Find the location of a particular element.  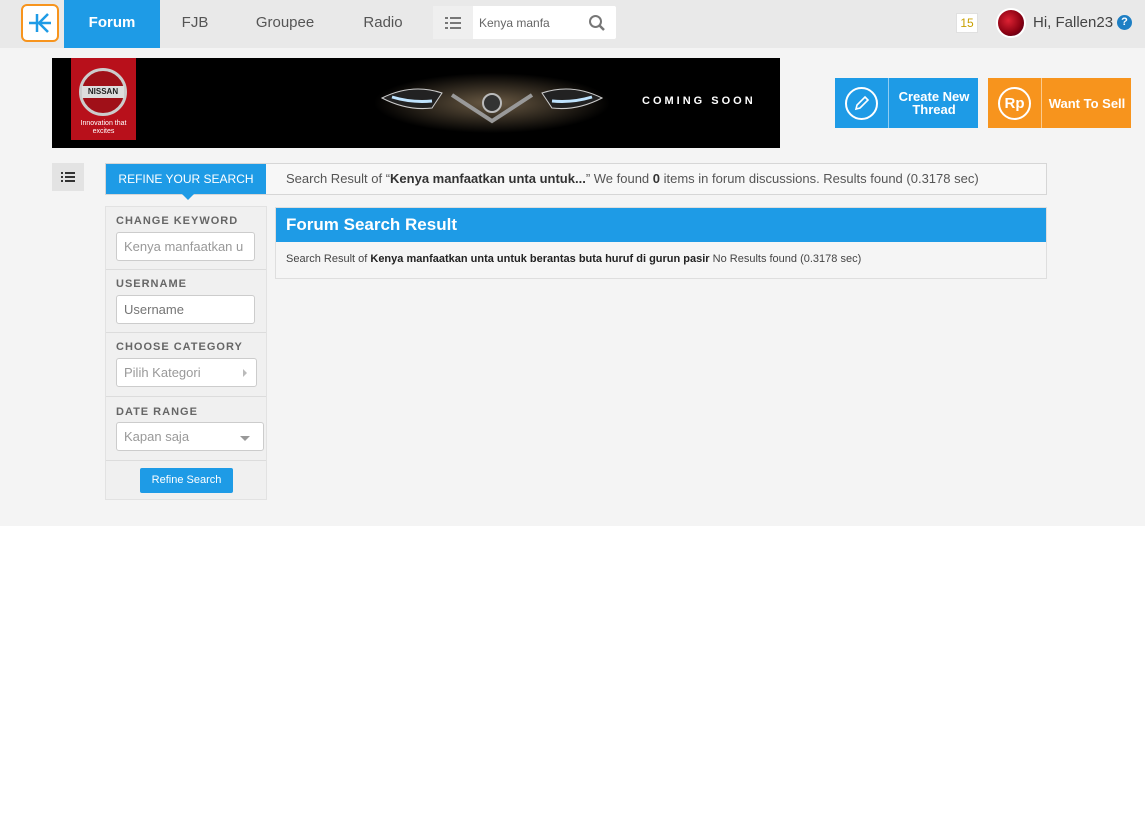

want-to-sell-button: Rp Want To Sell is located at coordinates (1059, 103).